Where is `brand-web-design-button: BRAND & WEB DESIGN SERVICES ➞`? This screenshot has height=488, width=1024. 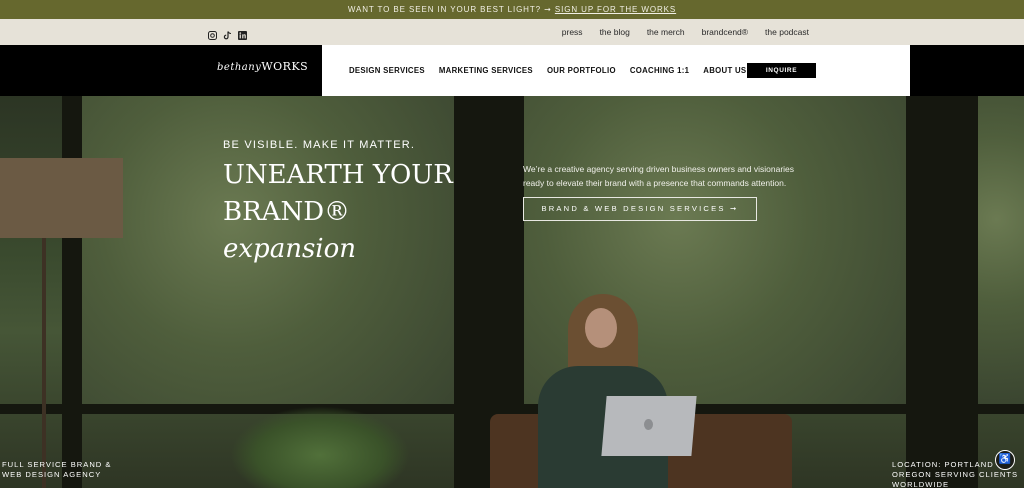
brand-web-design-button: BRAND & WEB DESIGN SERVICES ➞ is located at coordinates (640, 209).